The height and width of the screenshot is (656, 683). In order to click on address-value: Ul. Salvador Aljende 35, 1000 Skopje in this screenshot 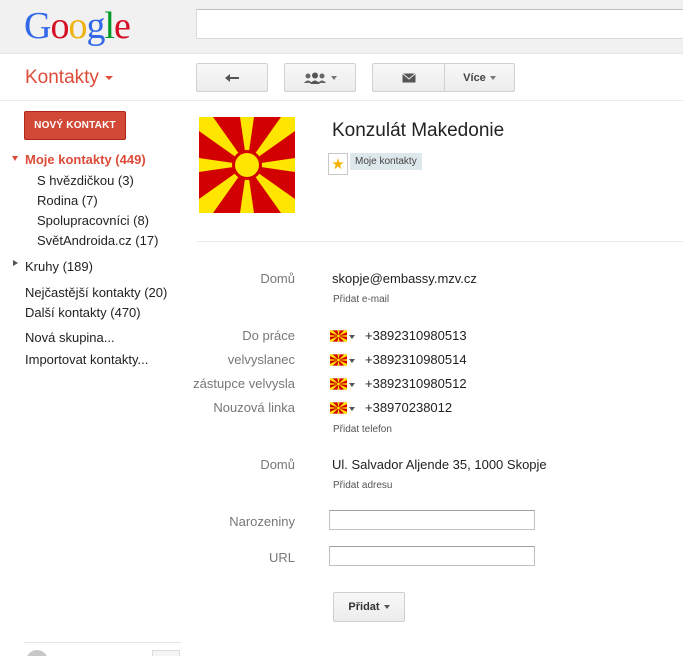, I will do `click(439, 464)`.